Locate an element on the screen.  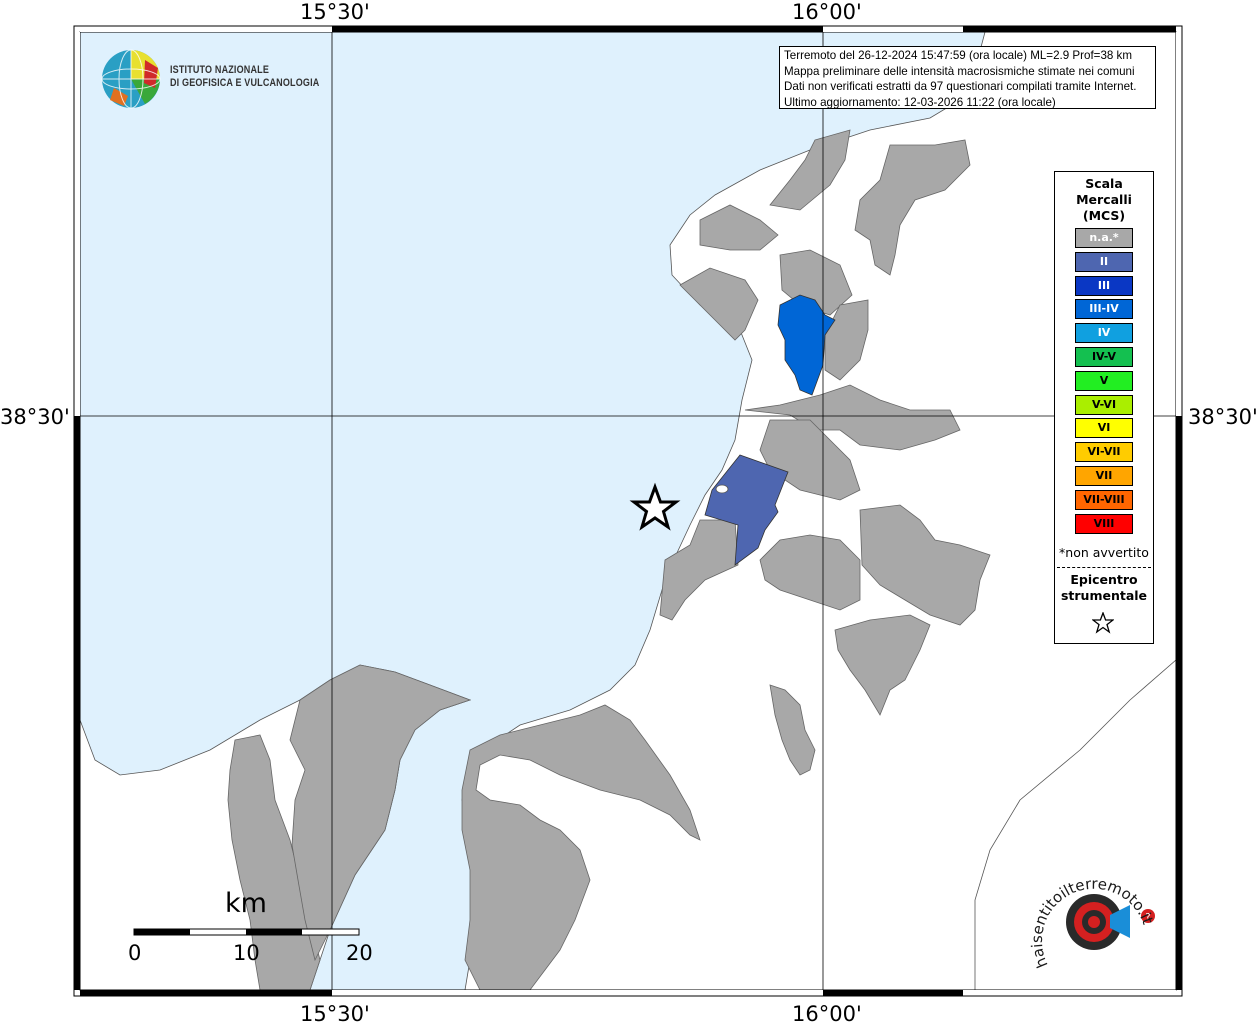
legend-item: III-IV is located at coordinates (1104, 309).